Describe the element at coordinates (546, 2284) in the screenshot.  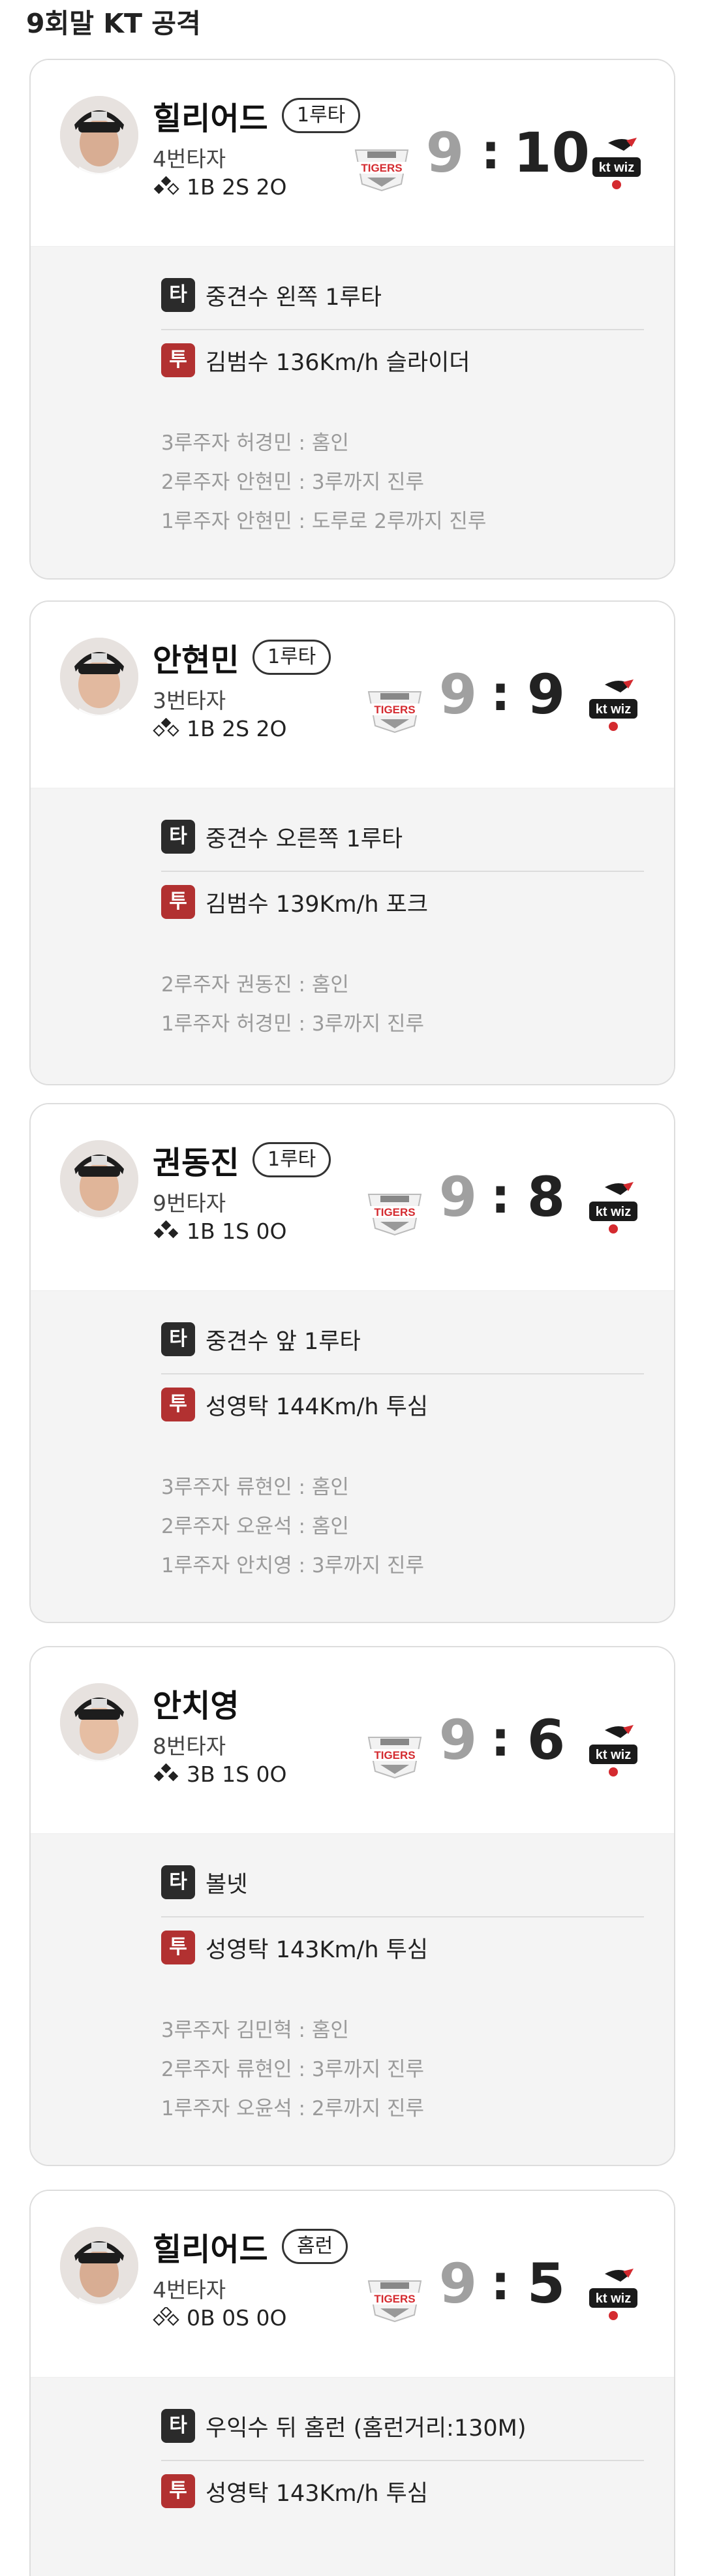
I see `away-score: 5` at that location.